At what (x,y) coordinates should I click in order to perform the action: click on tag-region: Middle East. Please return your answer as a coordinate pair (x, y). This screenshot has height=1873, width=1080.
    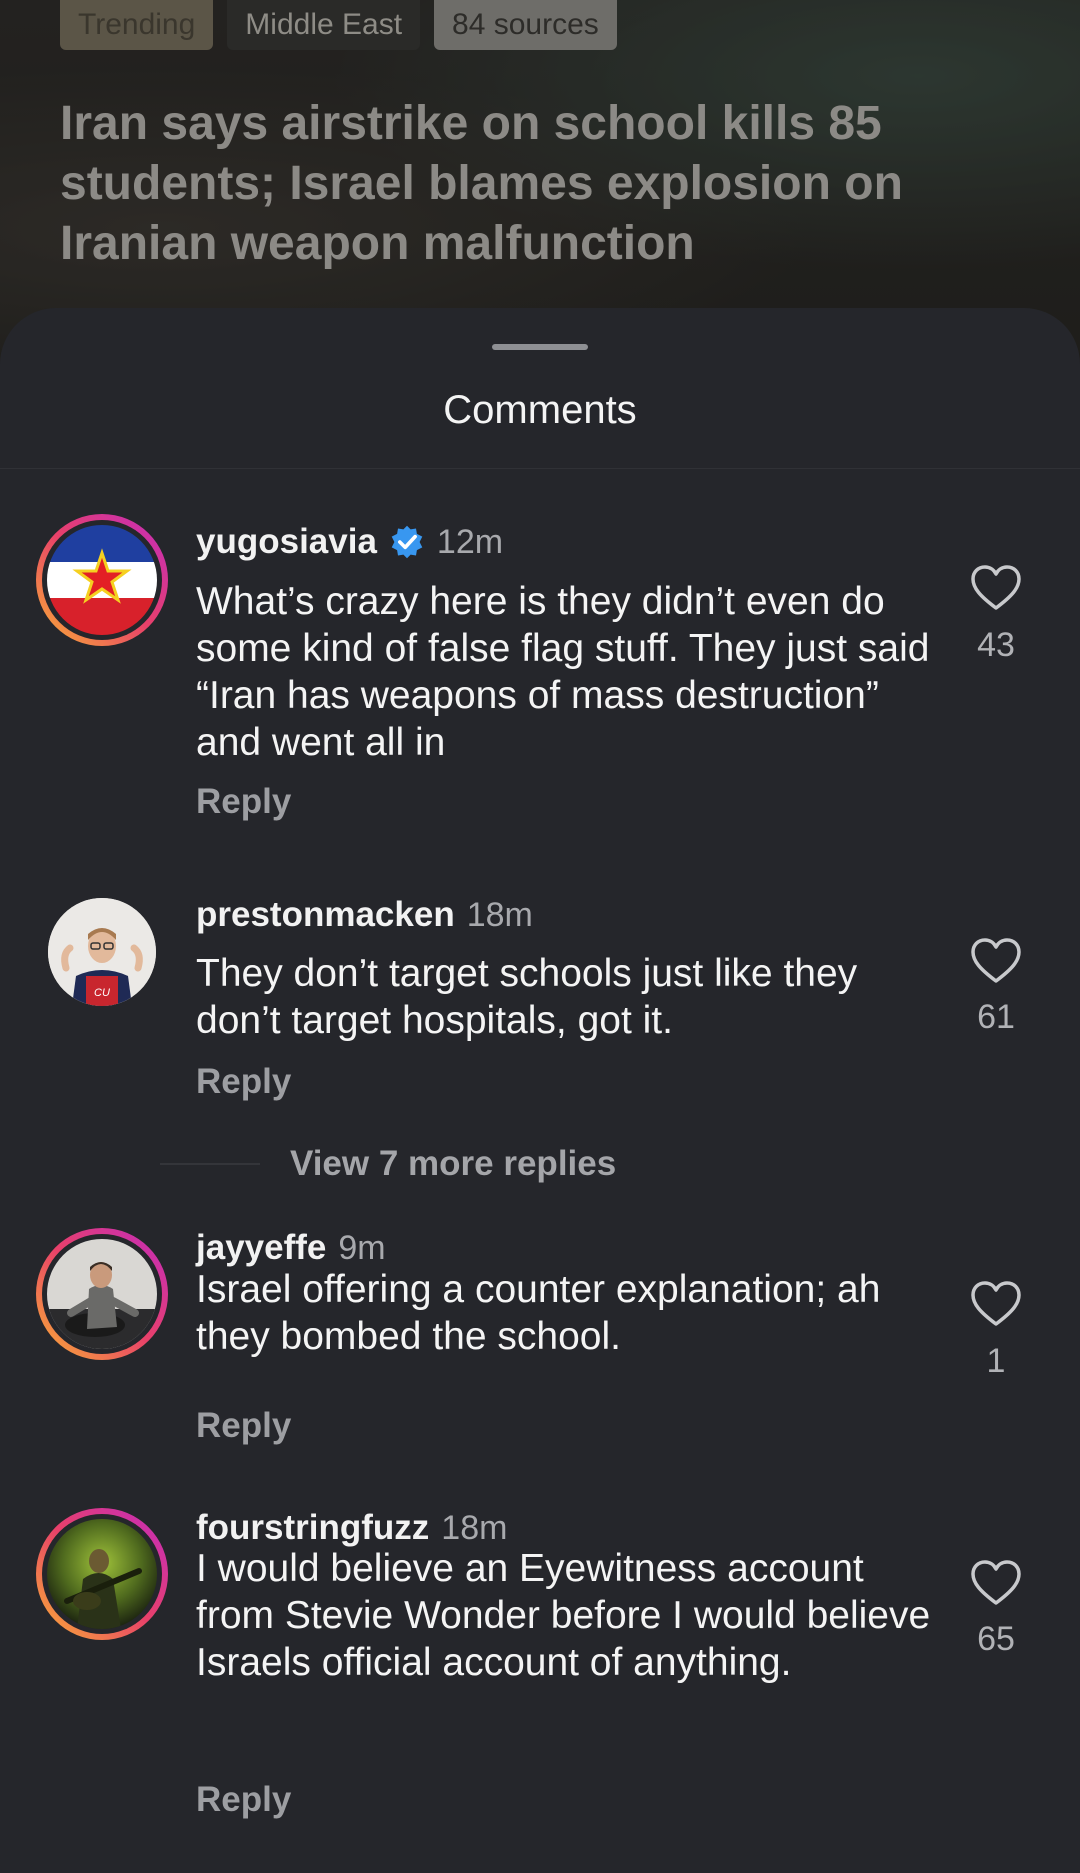
    Looking at the image, I should click on (324, 25).